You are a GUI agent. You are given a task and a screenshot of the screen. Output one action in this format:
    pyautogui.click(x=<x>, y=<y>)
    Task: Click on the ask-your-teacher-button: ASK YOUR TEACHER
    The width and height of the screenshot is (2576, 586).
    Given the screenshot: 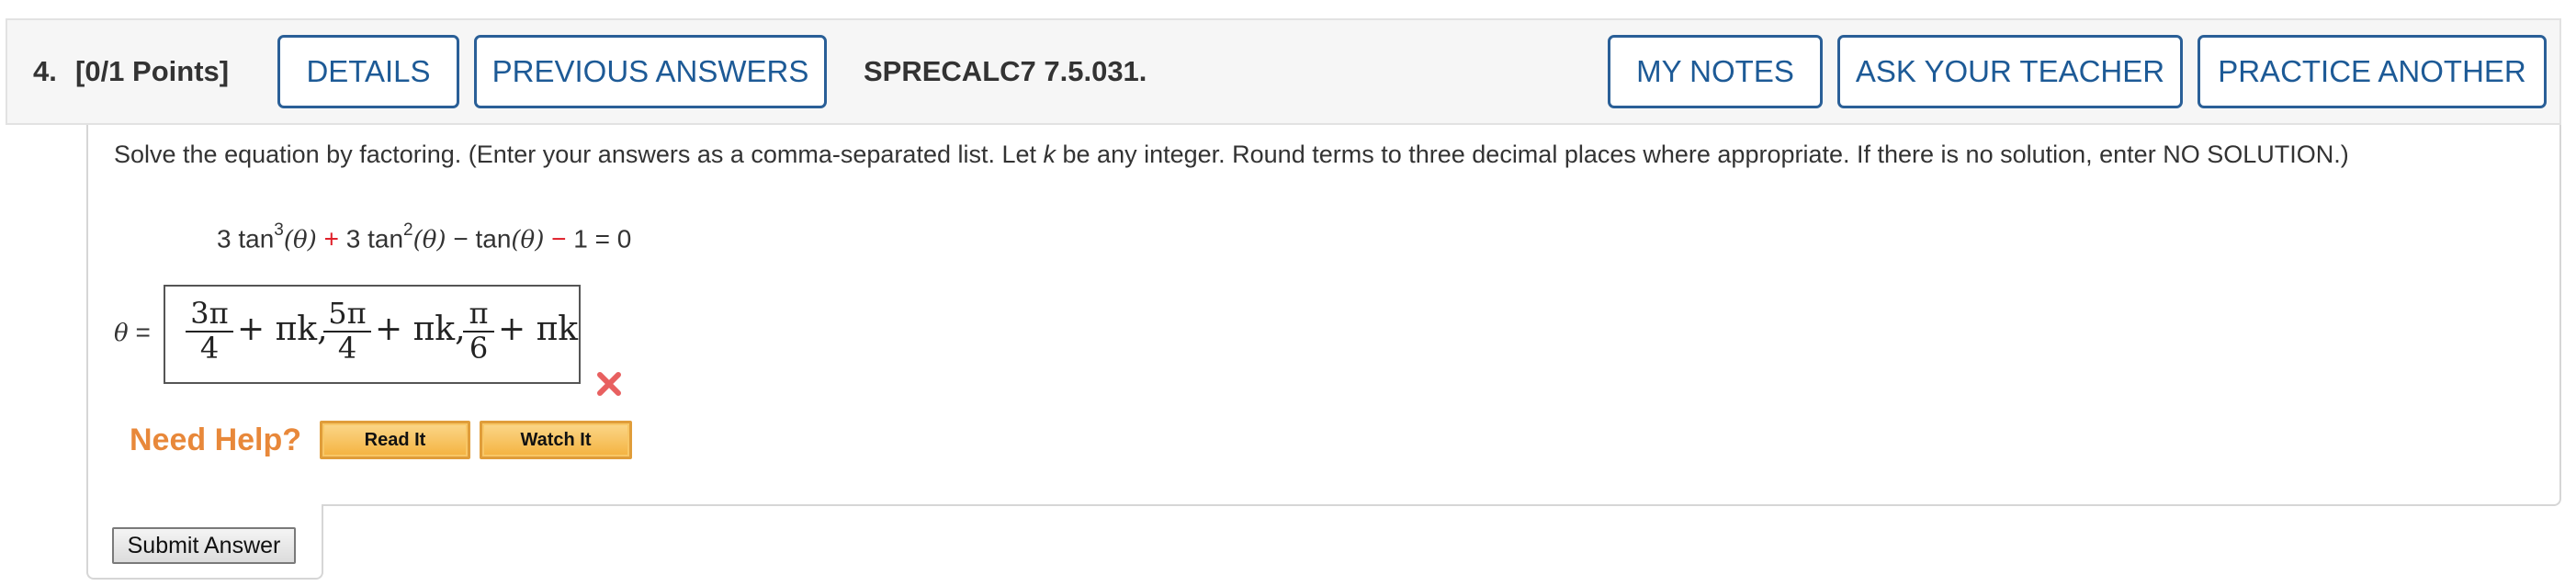 What is the action you would take?
    pyautogui.click(x=2010, y=71)
    